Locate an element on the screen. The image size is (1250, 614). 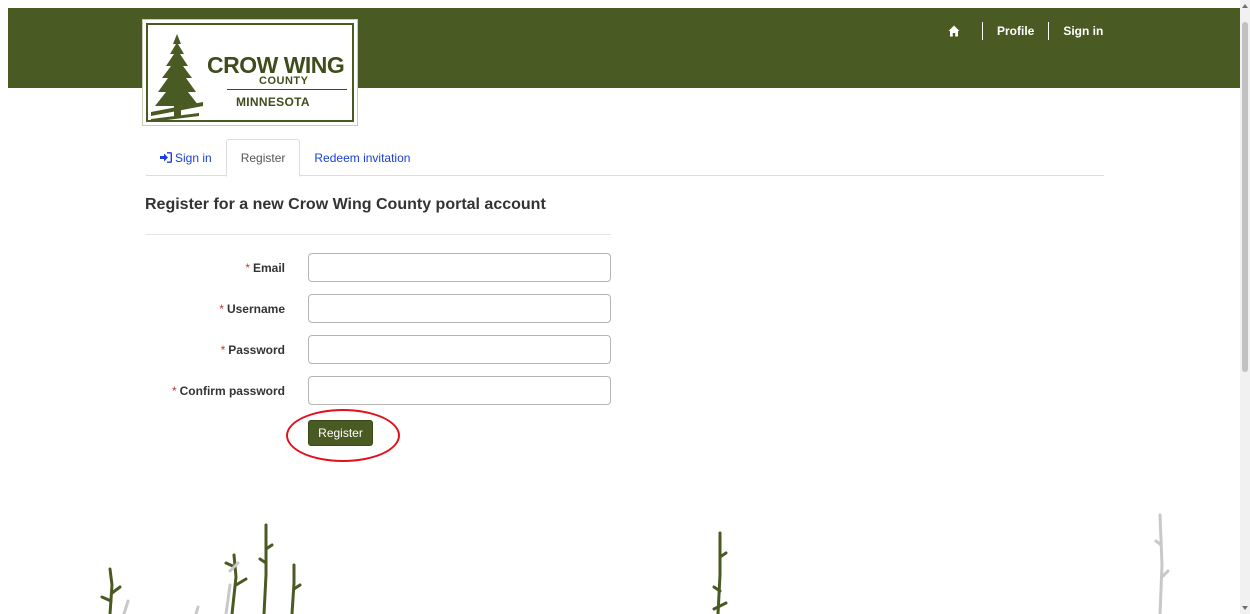
county-logo: CROW WING COUNTY MINNESOTA is located at coordinates (250, 72).